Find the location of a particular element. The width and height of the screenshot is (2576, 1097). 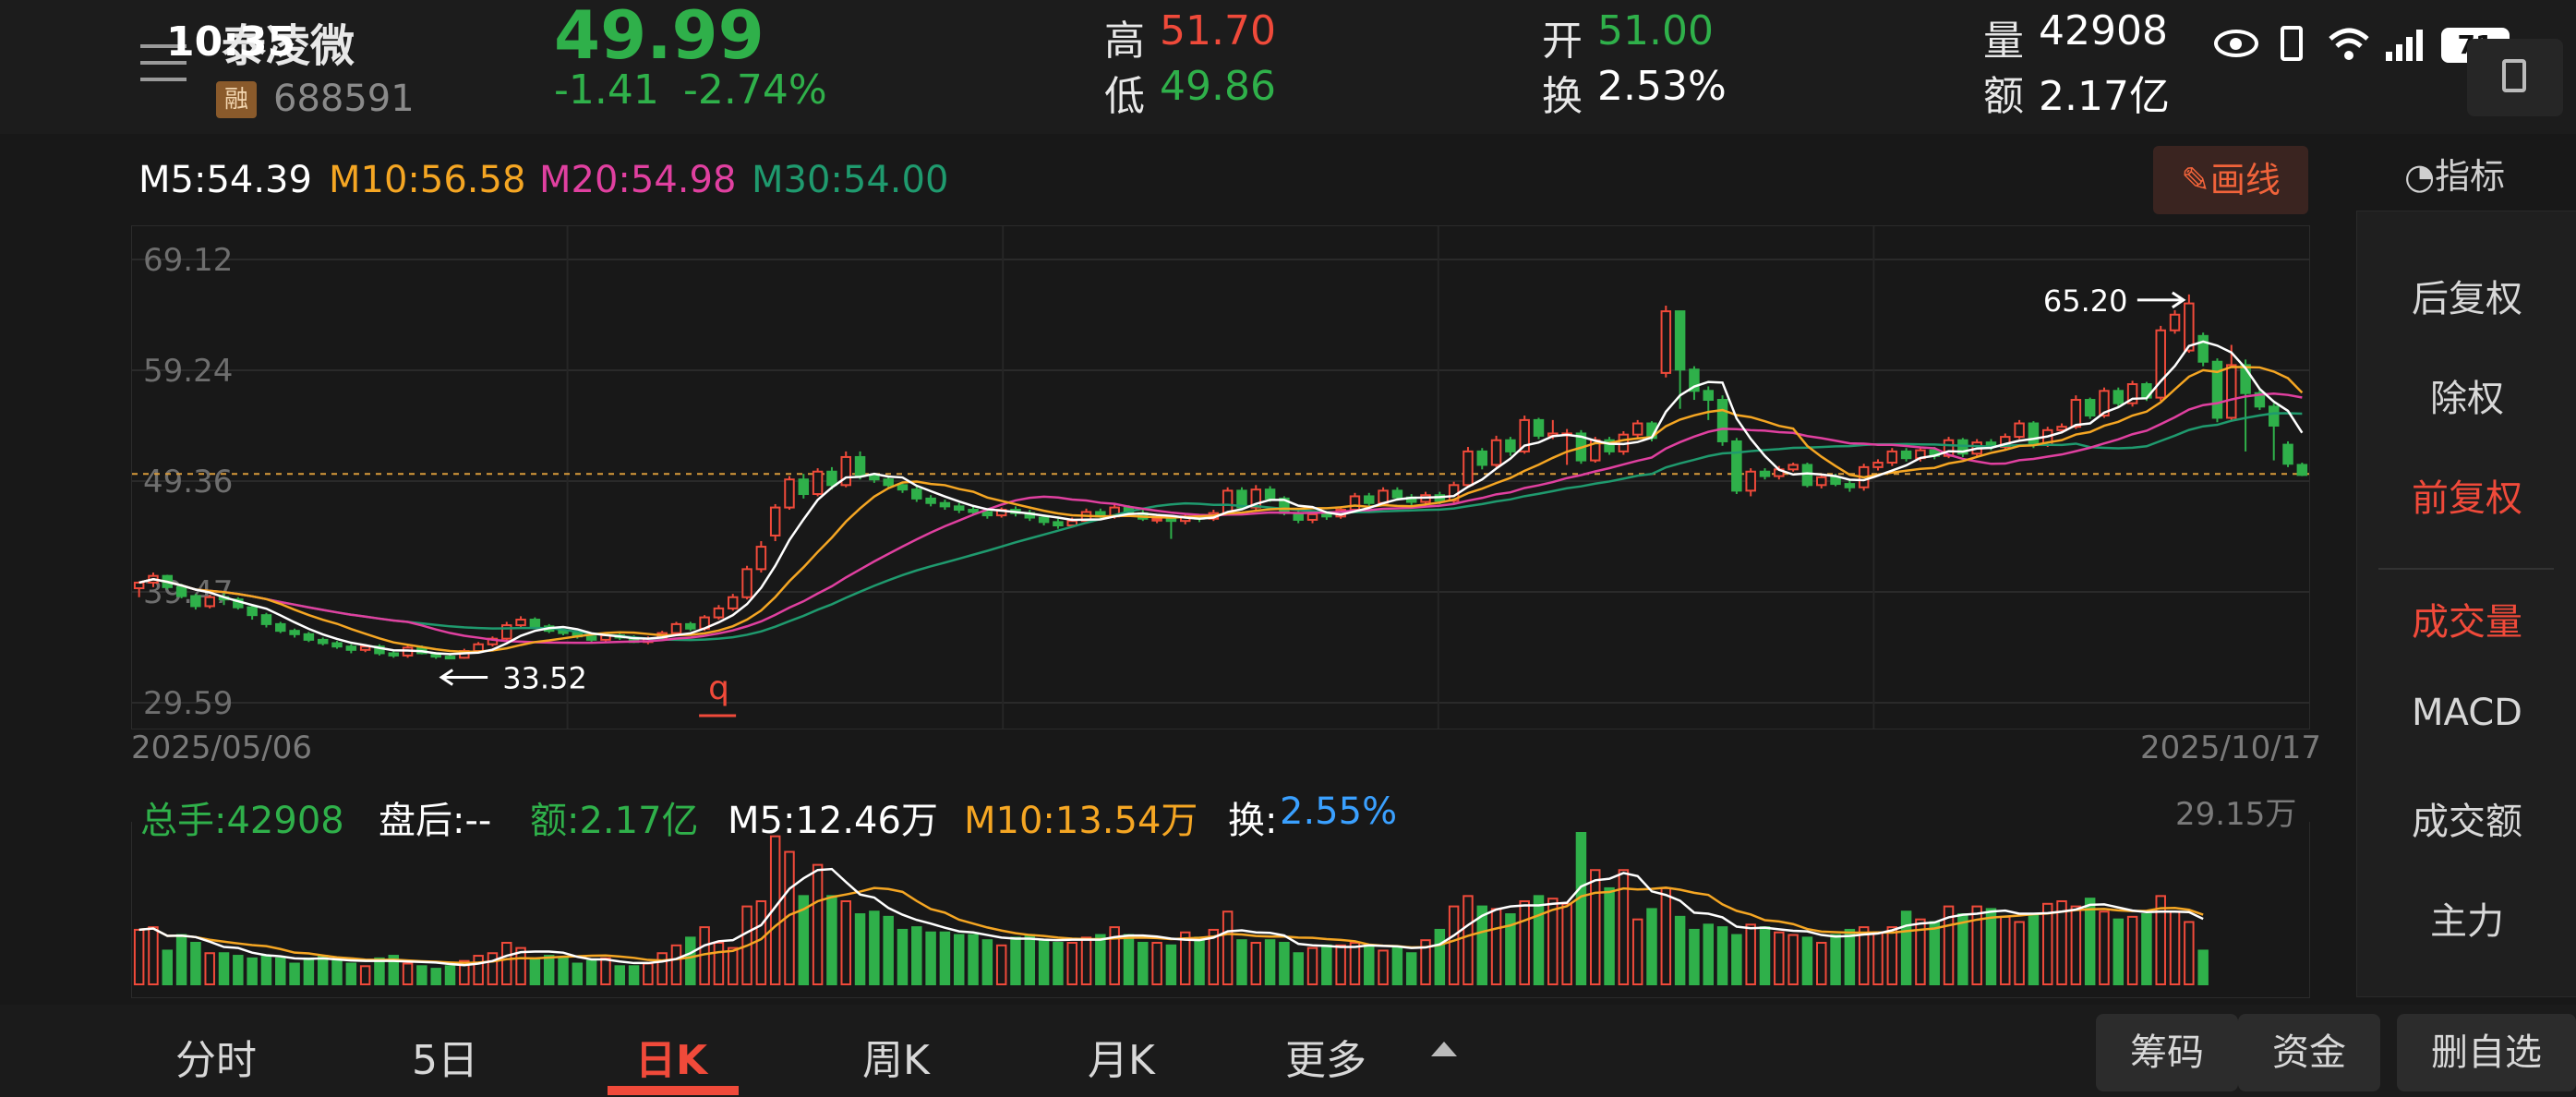

price-change-pct: -2.74% is located at coordinates (755, 90).